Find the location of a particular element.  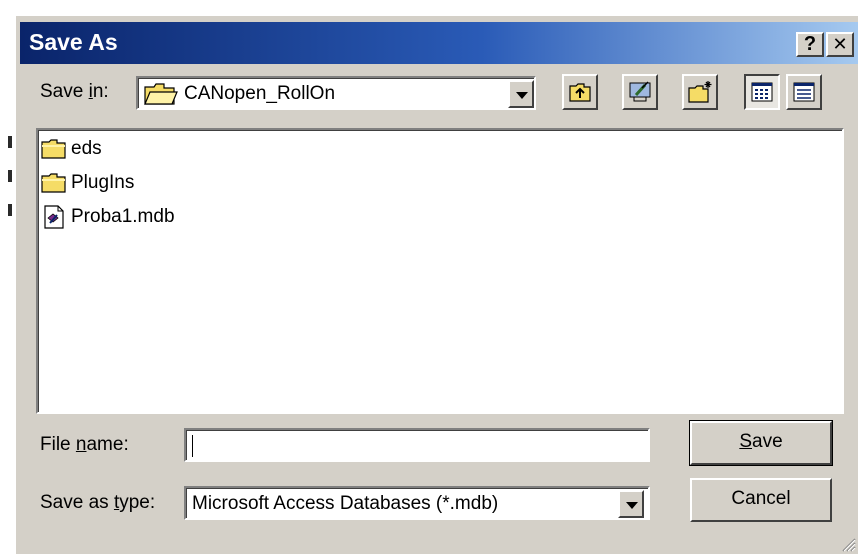

resize-grip-icon is located at coordinates (848, 544).